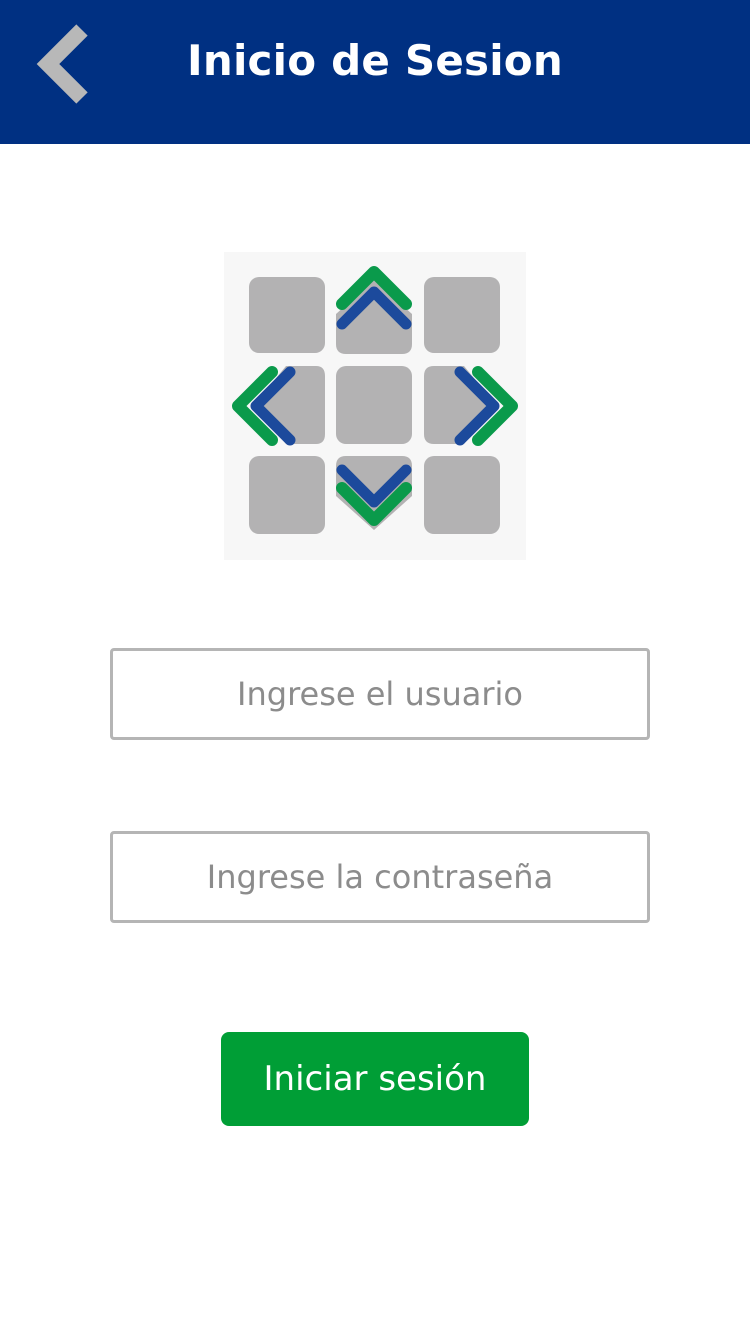 The height and width of the screenshot is (1334, 750). I want to click on password-input, so click(380, 877).